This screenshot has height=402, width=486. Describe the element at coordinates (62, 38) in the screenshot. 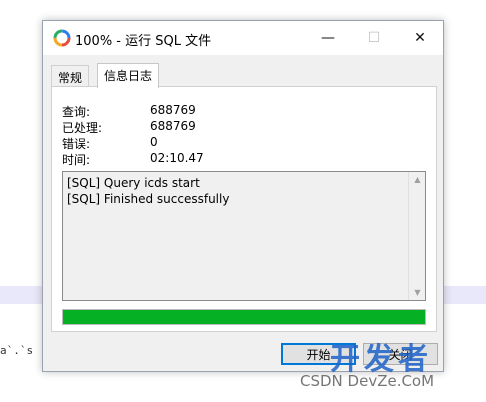

I see `app-logo-icon` at that location.